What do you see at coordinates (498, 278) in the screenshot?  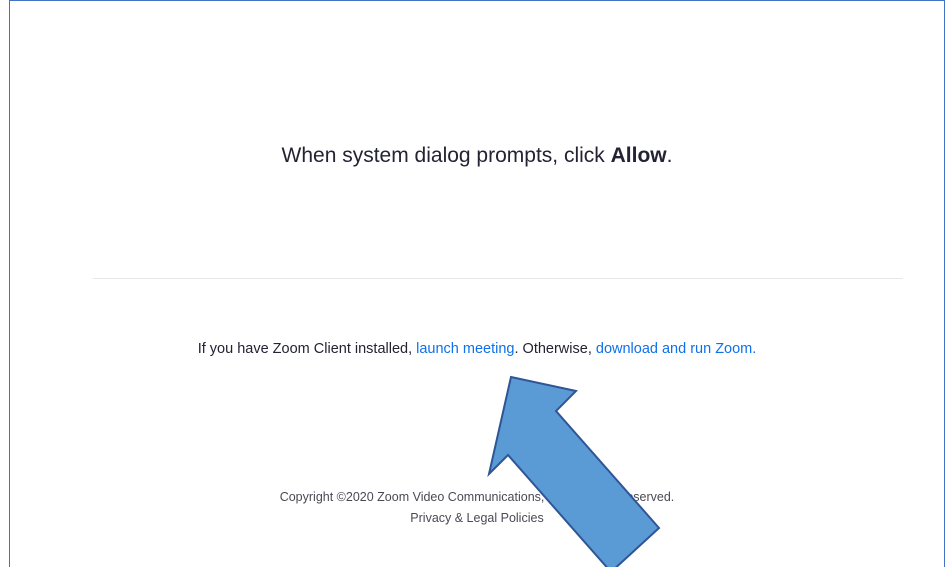 I see `divider` at bounding box center [498, 278].